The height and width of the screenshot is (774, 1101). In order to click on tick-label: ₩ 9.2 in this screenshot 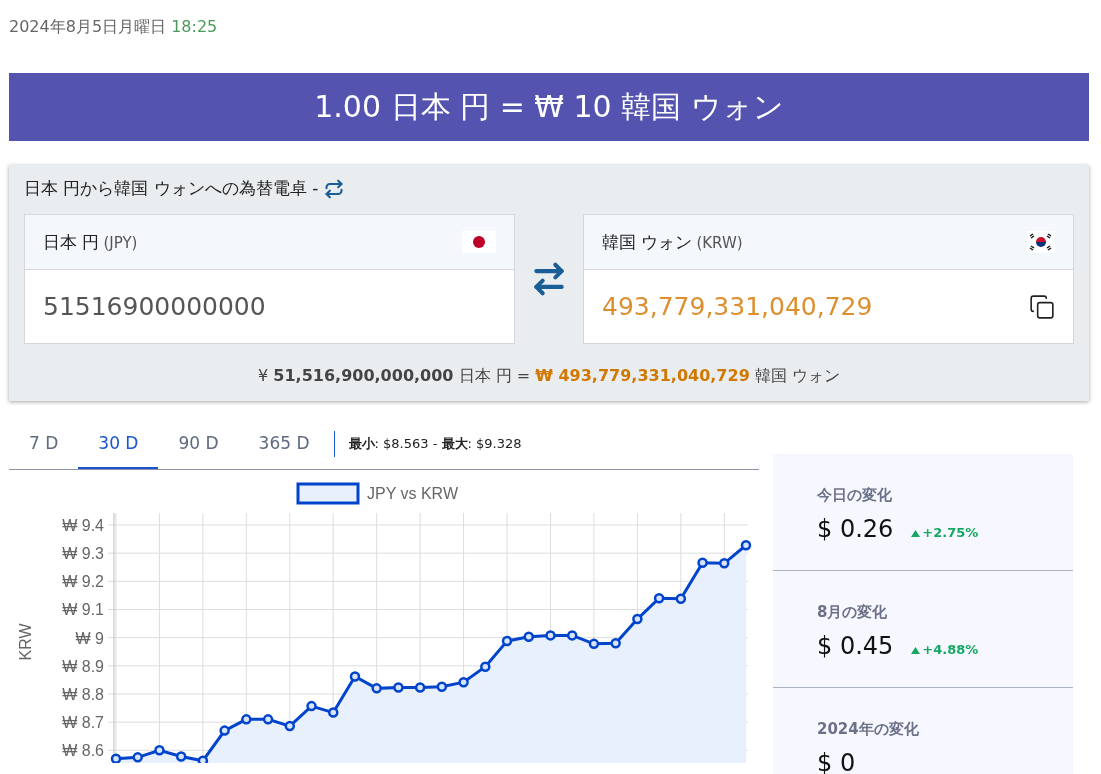, I will do `click(83, 582)`.